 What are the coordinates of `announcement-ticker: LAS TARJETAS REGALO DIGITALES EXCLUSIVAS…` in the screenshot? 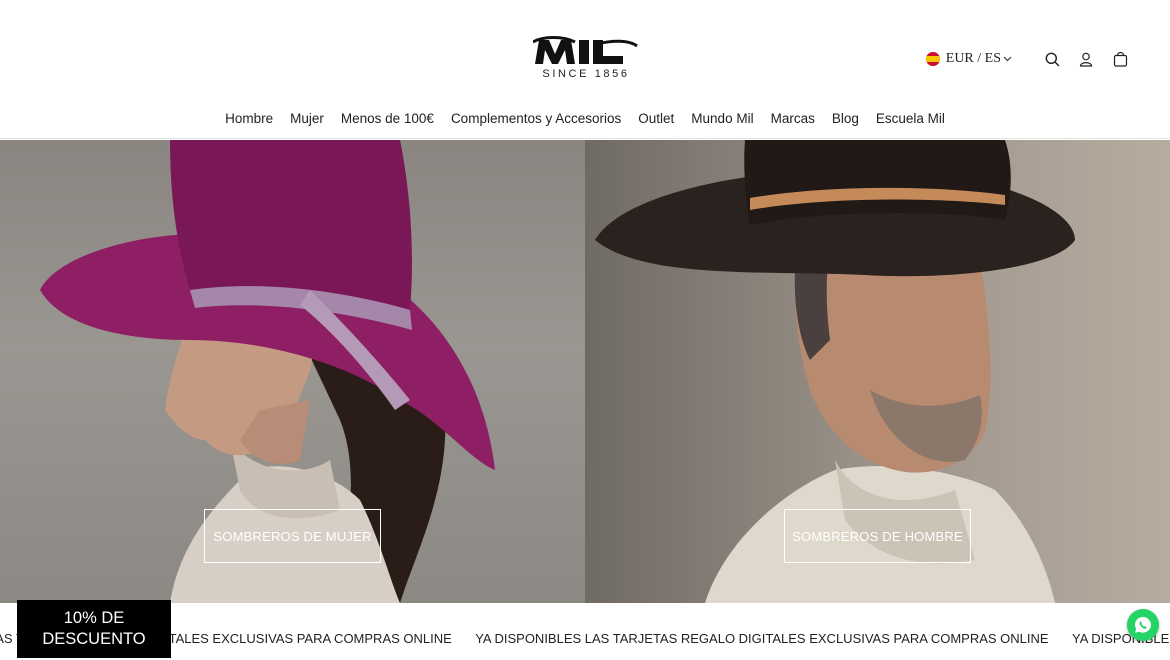 It's located at (585, 631).